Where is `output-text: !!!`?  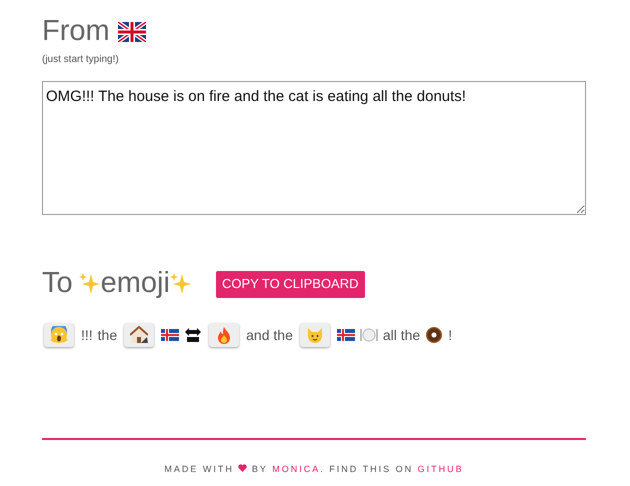
output-text: !!! is located at coordinates (87, 335).